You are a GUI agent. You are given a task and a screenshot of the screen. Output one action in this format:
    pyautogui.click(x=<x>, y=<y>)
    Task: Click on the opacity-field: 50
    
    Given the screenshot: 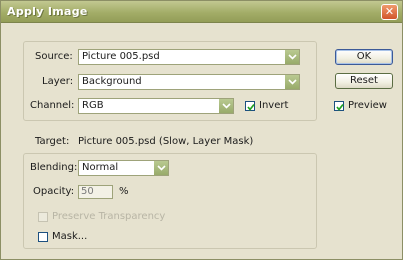 What is the action you would take?
    pyautogui.click(x=95, y=192)
    